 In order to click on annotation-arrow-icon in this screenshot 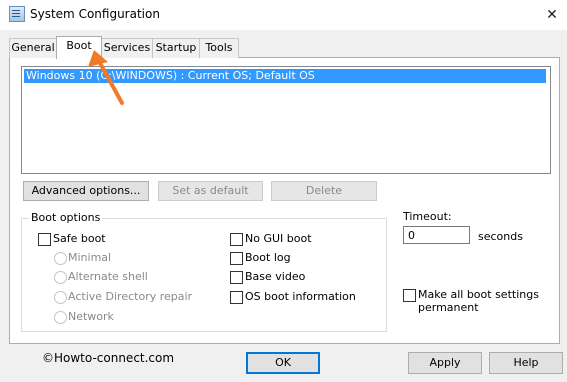, I will do `click(106, 77)`.